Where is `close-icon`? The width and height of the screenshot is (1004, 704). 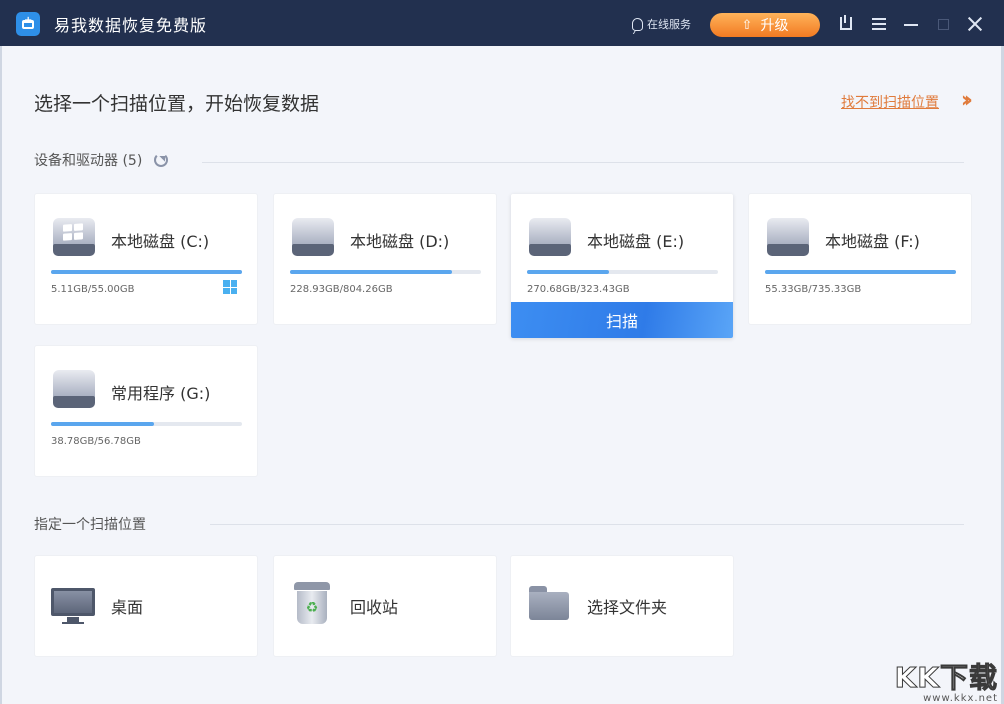
close-icon is located at coordinates (975, 24).